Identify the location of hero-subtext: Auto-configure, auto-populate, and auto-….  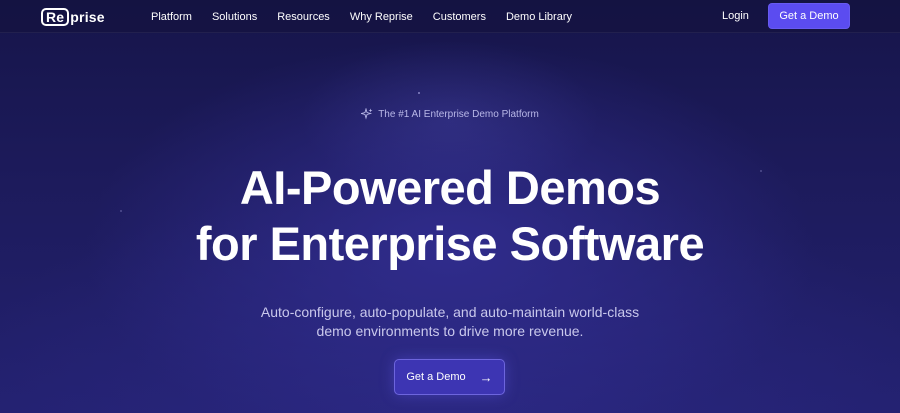
(450, 322).